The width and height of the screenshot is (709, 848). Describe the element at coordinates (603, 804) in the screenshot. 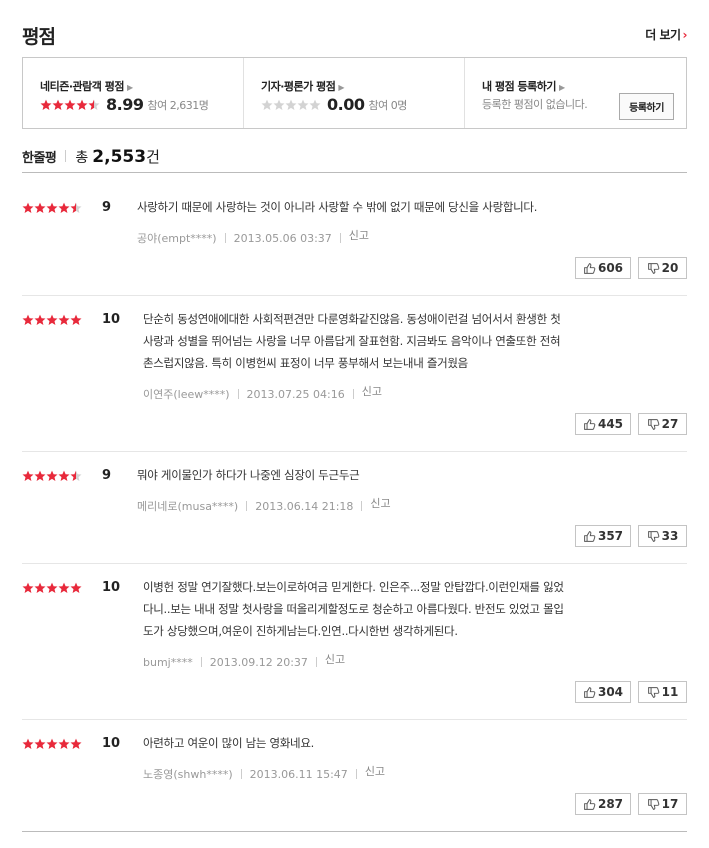

I see `like-button: 287` at that location.